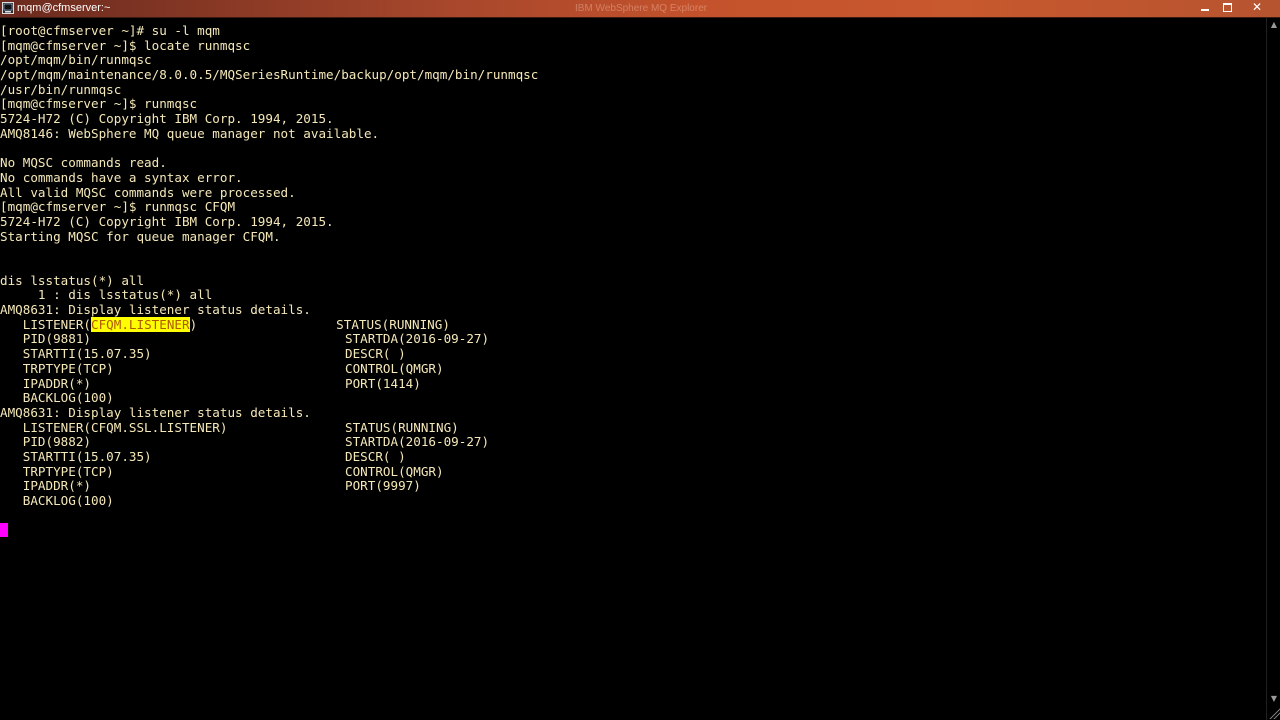 The width and height of the screenshot is (1280, 720). Describe the element at coordinates (1274, 25) in the screenshot. I see `scroll-up-arrow-icon: ▲` at that location.